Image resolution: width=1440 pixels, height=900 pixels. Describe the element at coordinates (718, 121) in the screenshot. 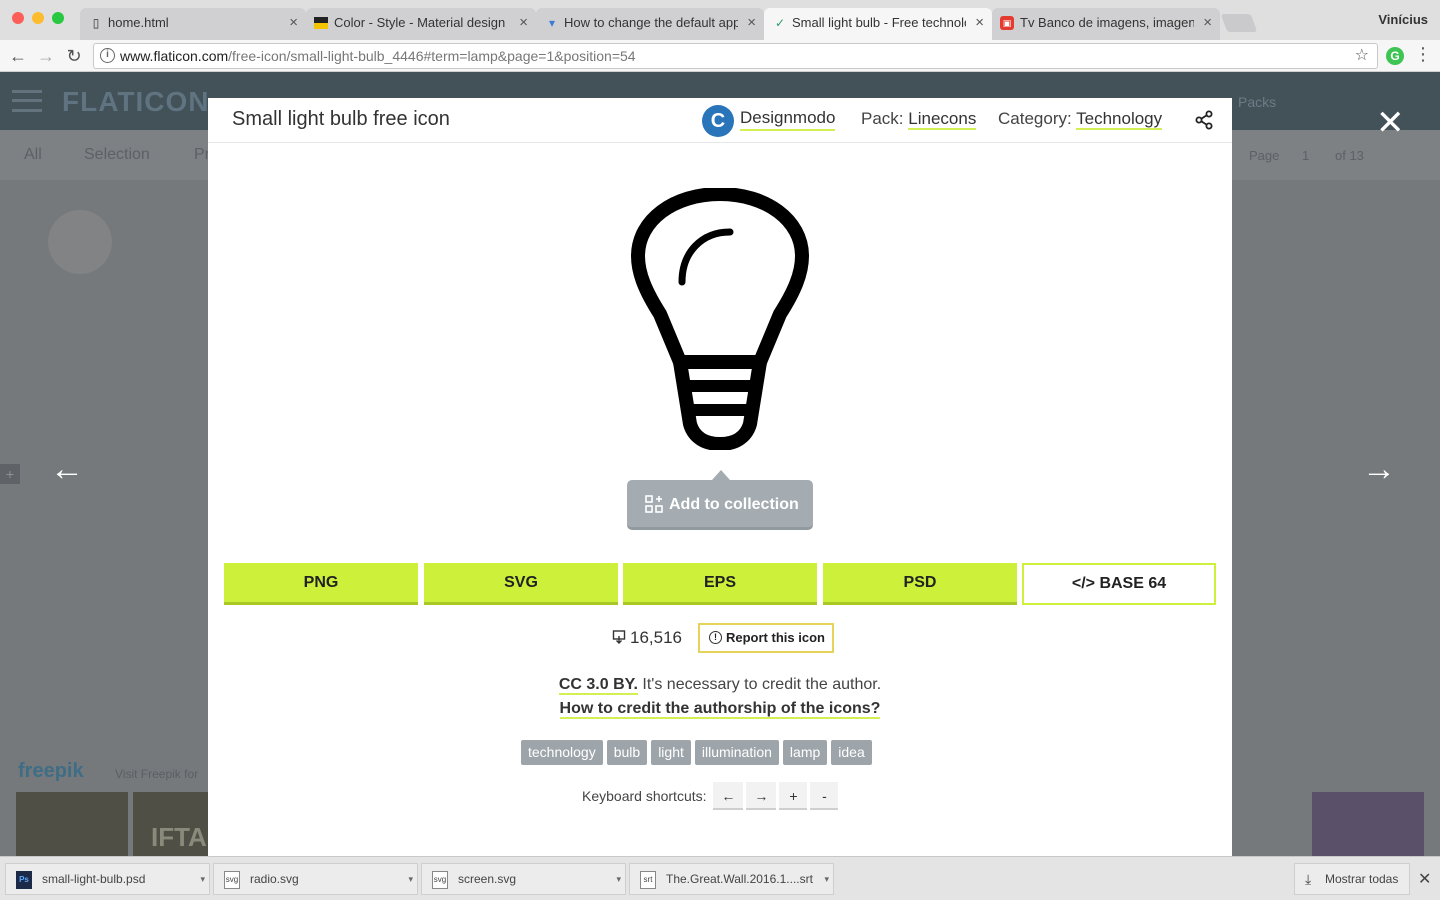

I see `author-logo: C` at that location.